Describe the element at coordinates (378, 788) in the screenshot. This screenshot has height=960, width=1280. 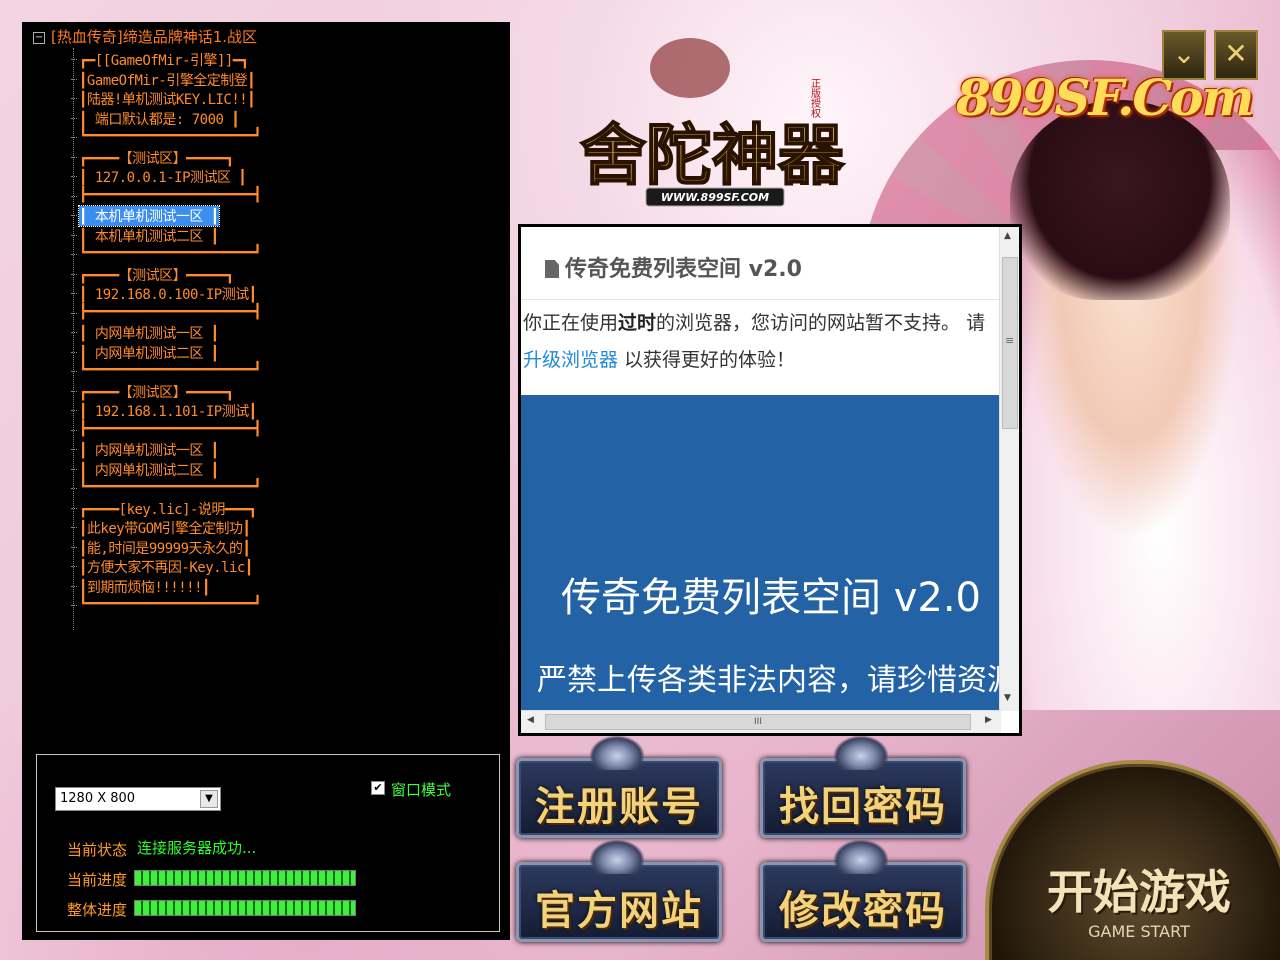
I see `window-mode-checkbox: ✔` at that location.